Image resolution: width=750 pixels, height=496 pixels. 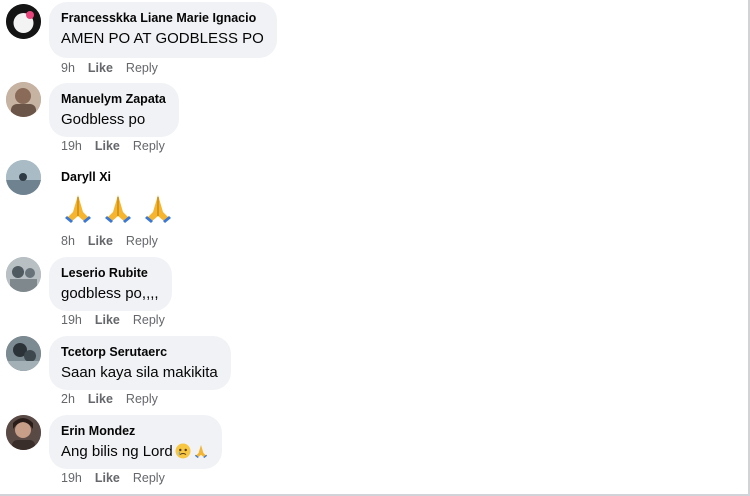 I want to click on comment-text: Ang bilis ng Lord, so click(x=135, y=452).